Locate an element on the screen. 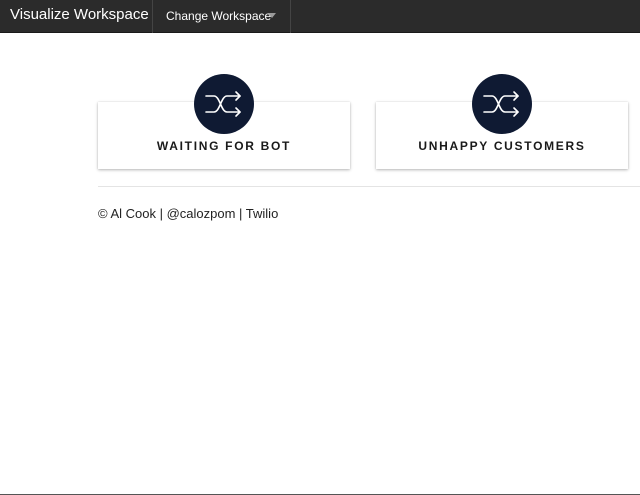  card-label: UNHAPPY CUSTOMERS is located at coordinates (502, 146).